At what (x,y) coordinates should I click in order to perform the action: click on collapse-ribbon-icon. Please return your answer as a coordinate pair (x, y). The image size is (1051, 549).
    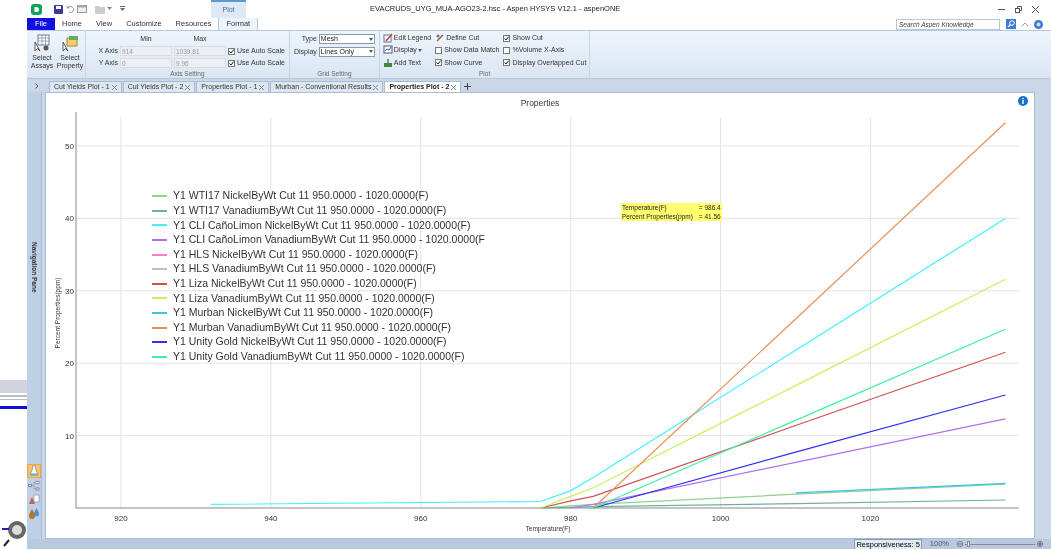
    Looking at the image, I should click on (1025, 24).